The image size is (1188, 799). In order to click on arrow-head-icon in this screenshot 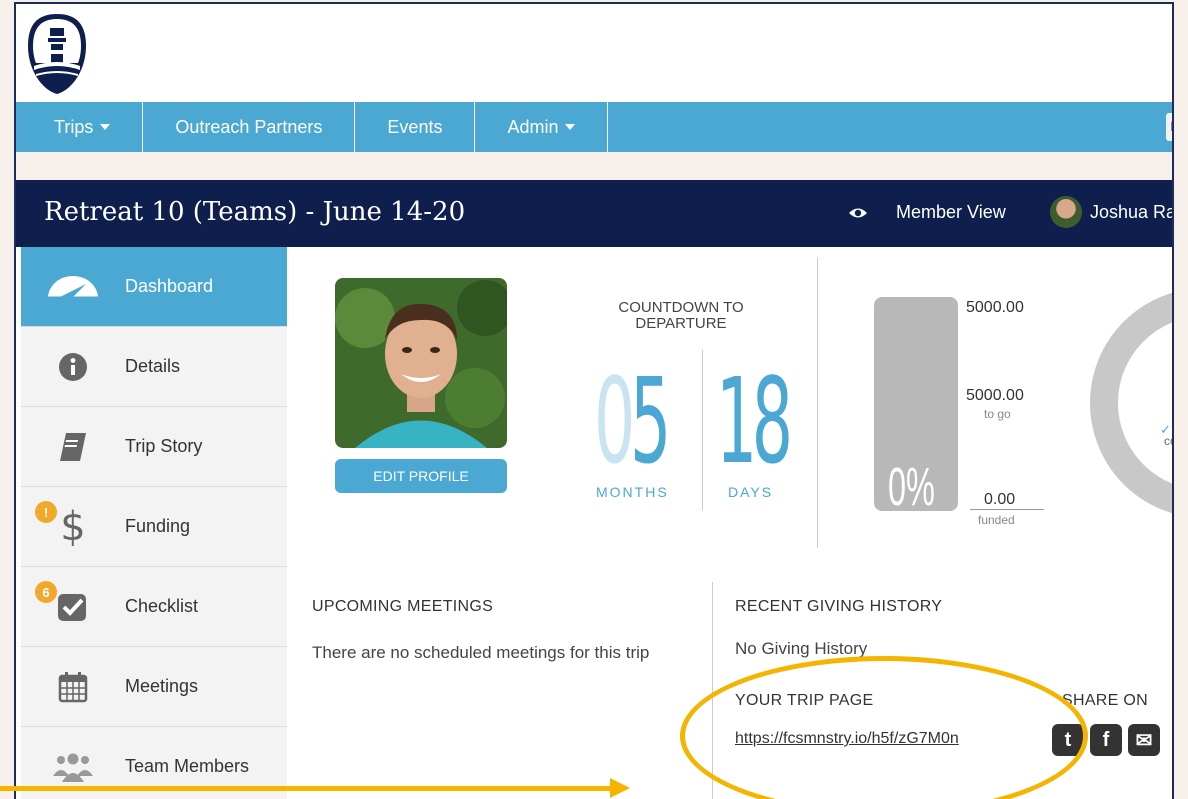, I will do `click(620, 788)`.